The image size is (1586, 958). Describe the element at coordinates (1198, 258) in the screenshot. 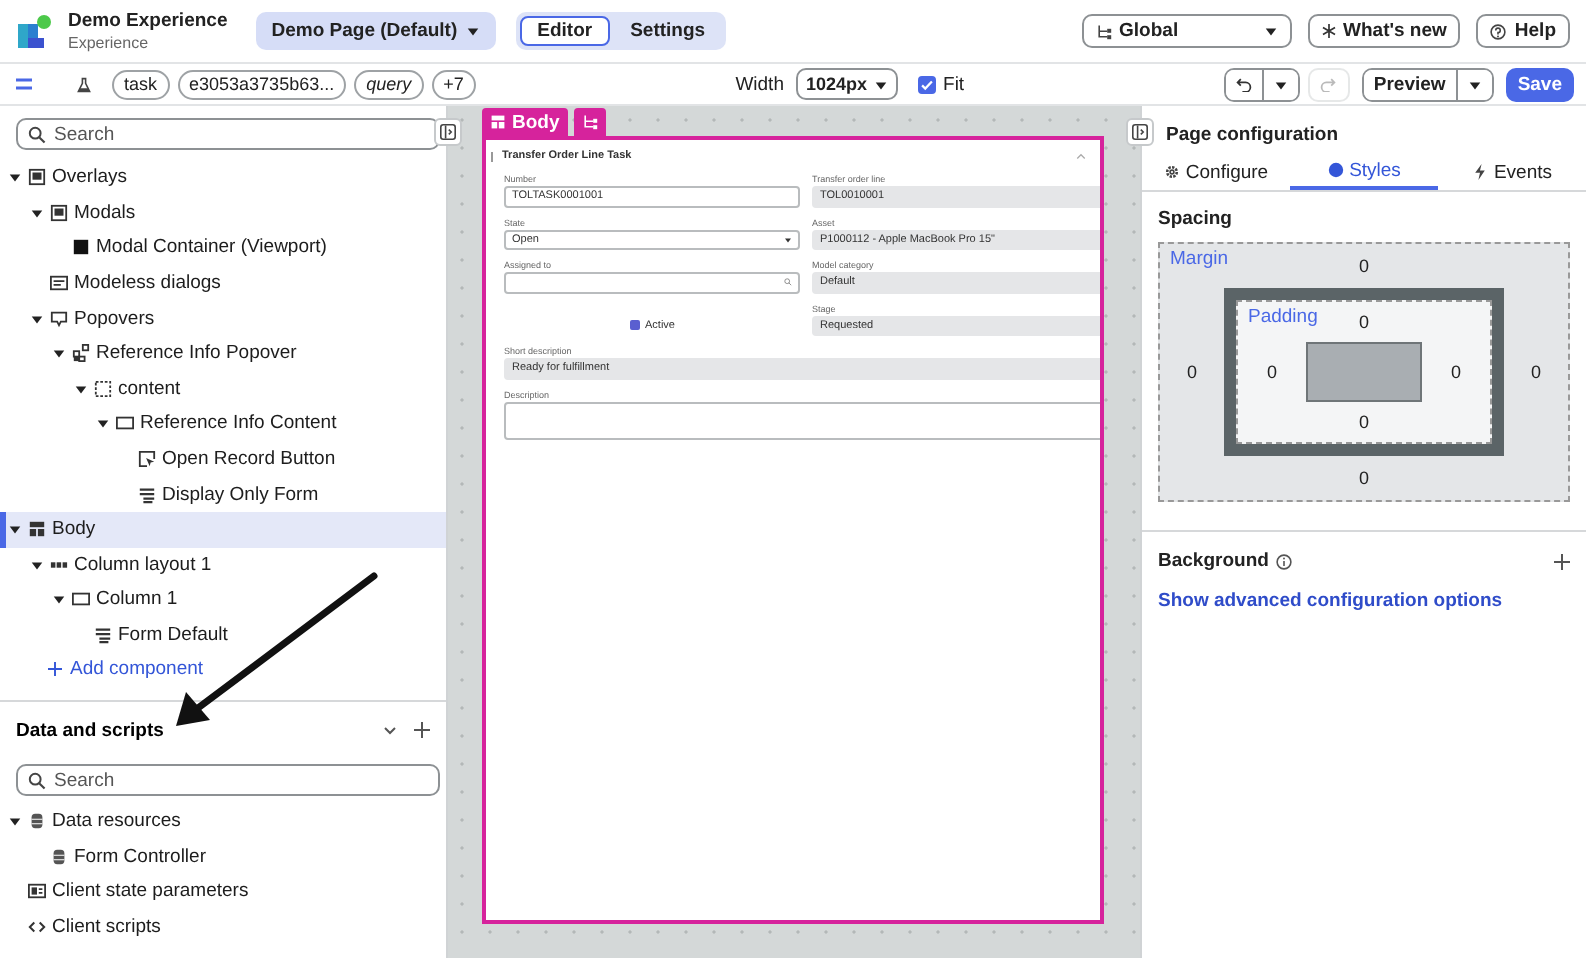

I see `margin-label: Margin` at that location.